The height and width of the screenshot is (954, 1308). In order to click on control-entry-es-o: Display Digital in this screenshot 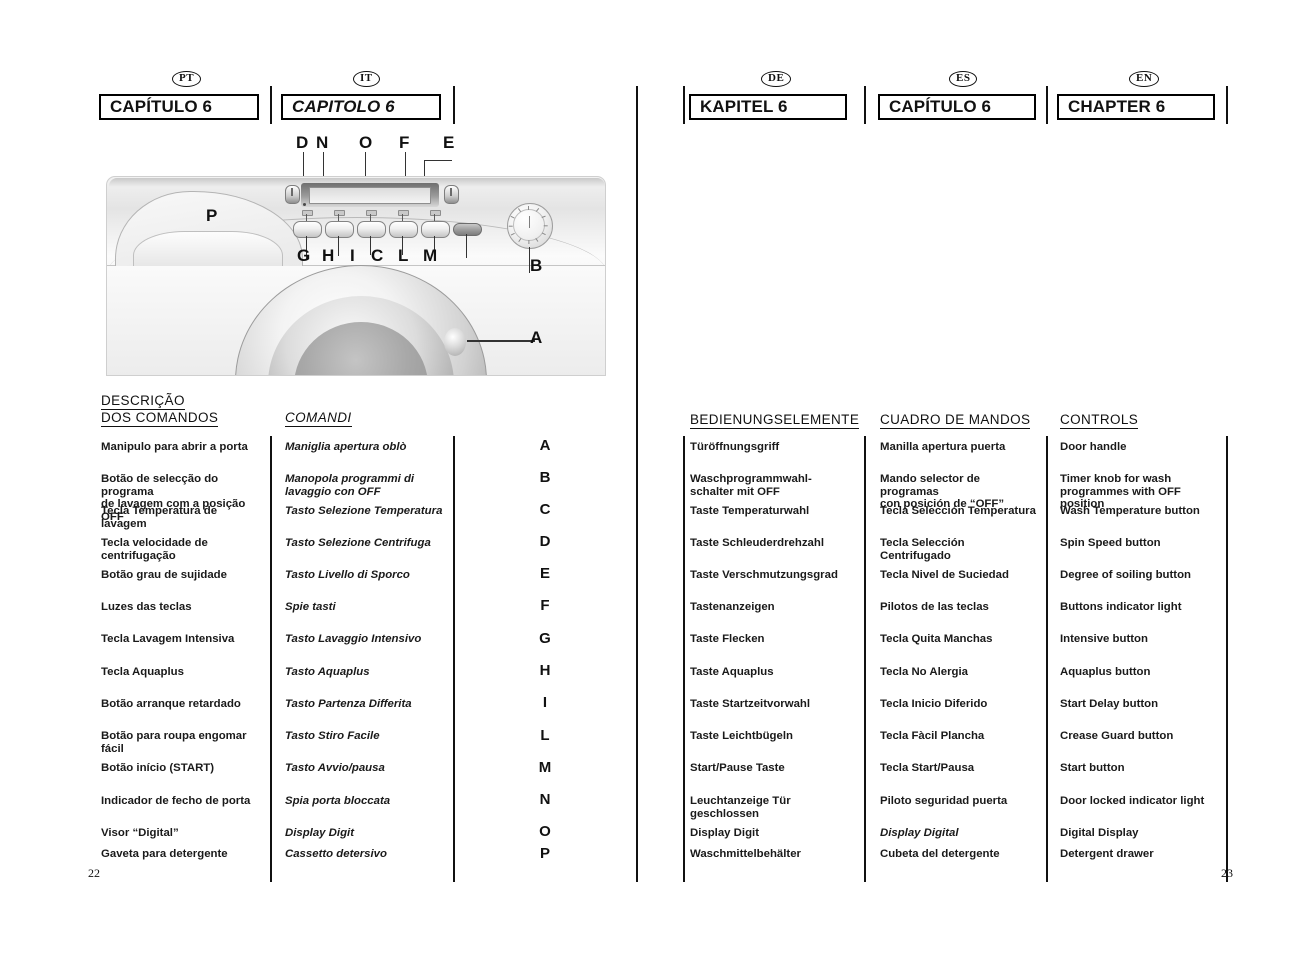, I will do `click(919, 833)`.